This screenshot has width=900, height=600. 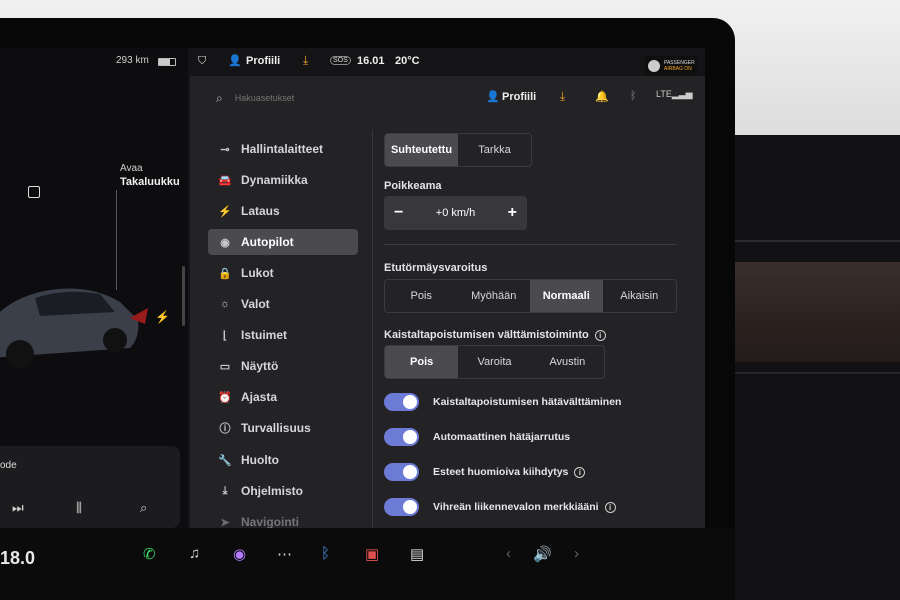 What do you see at coordinates (264, 335) in the screenshot?
I see `sidebar-item-label: Istuimet` at bounding box center [264, 335].